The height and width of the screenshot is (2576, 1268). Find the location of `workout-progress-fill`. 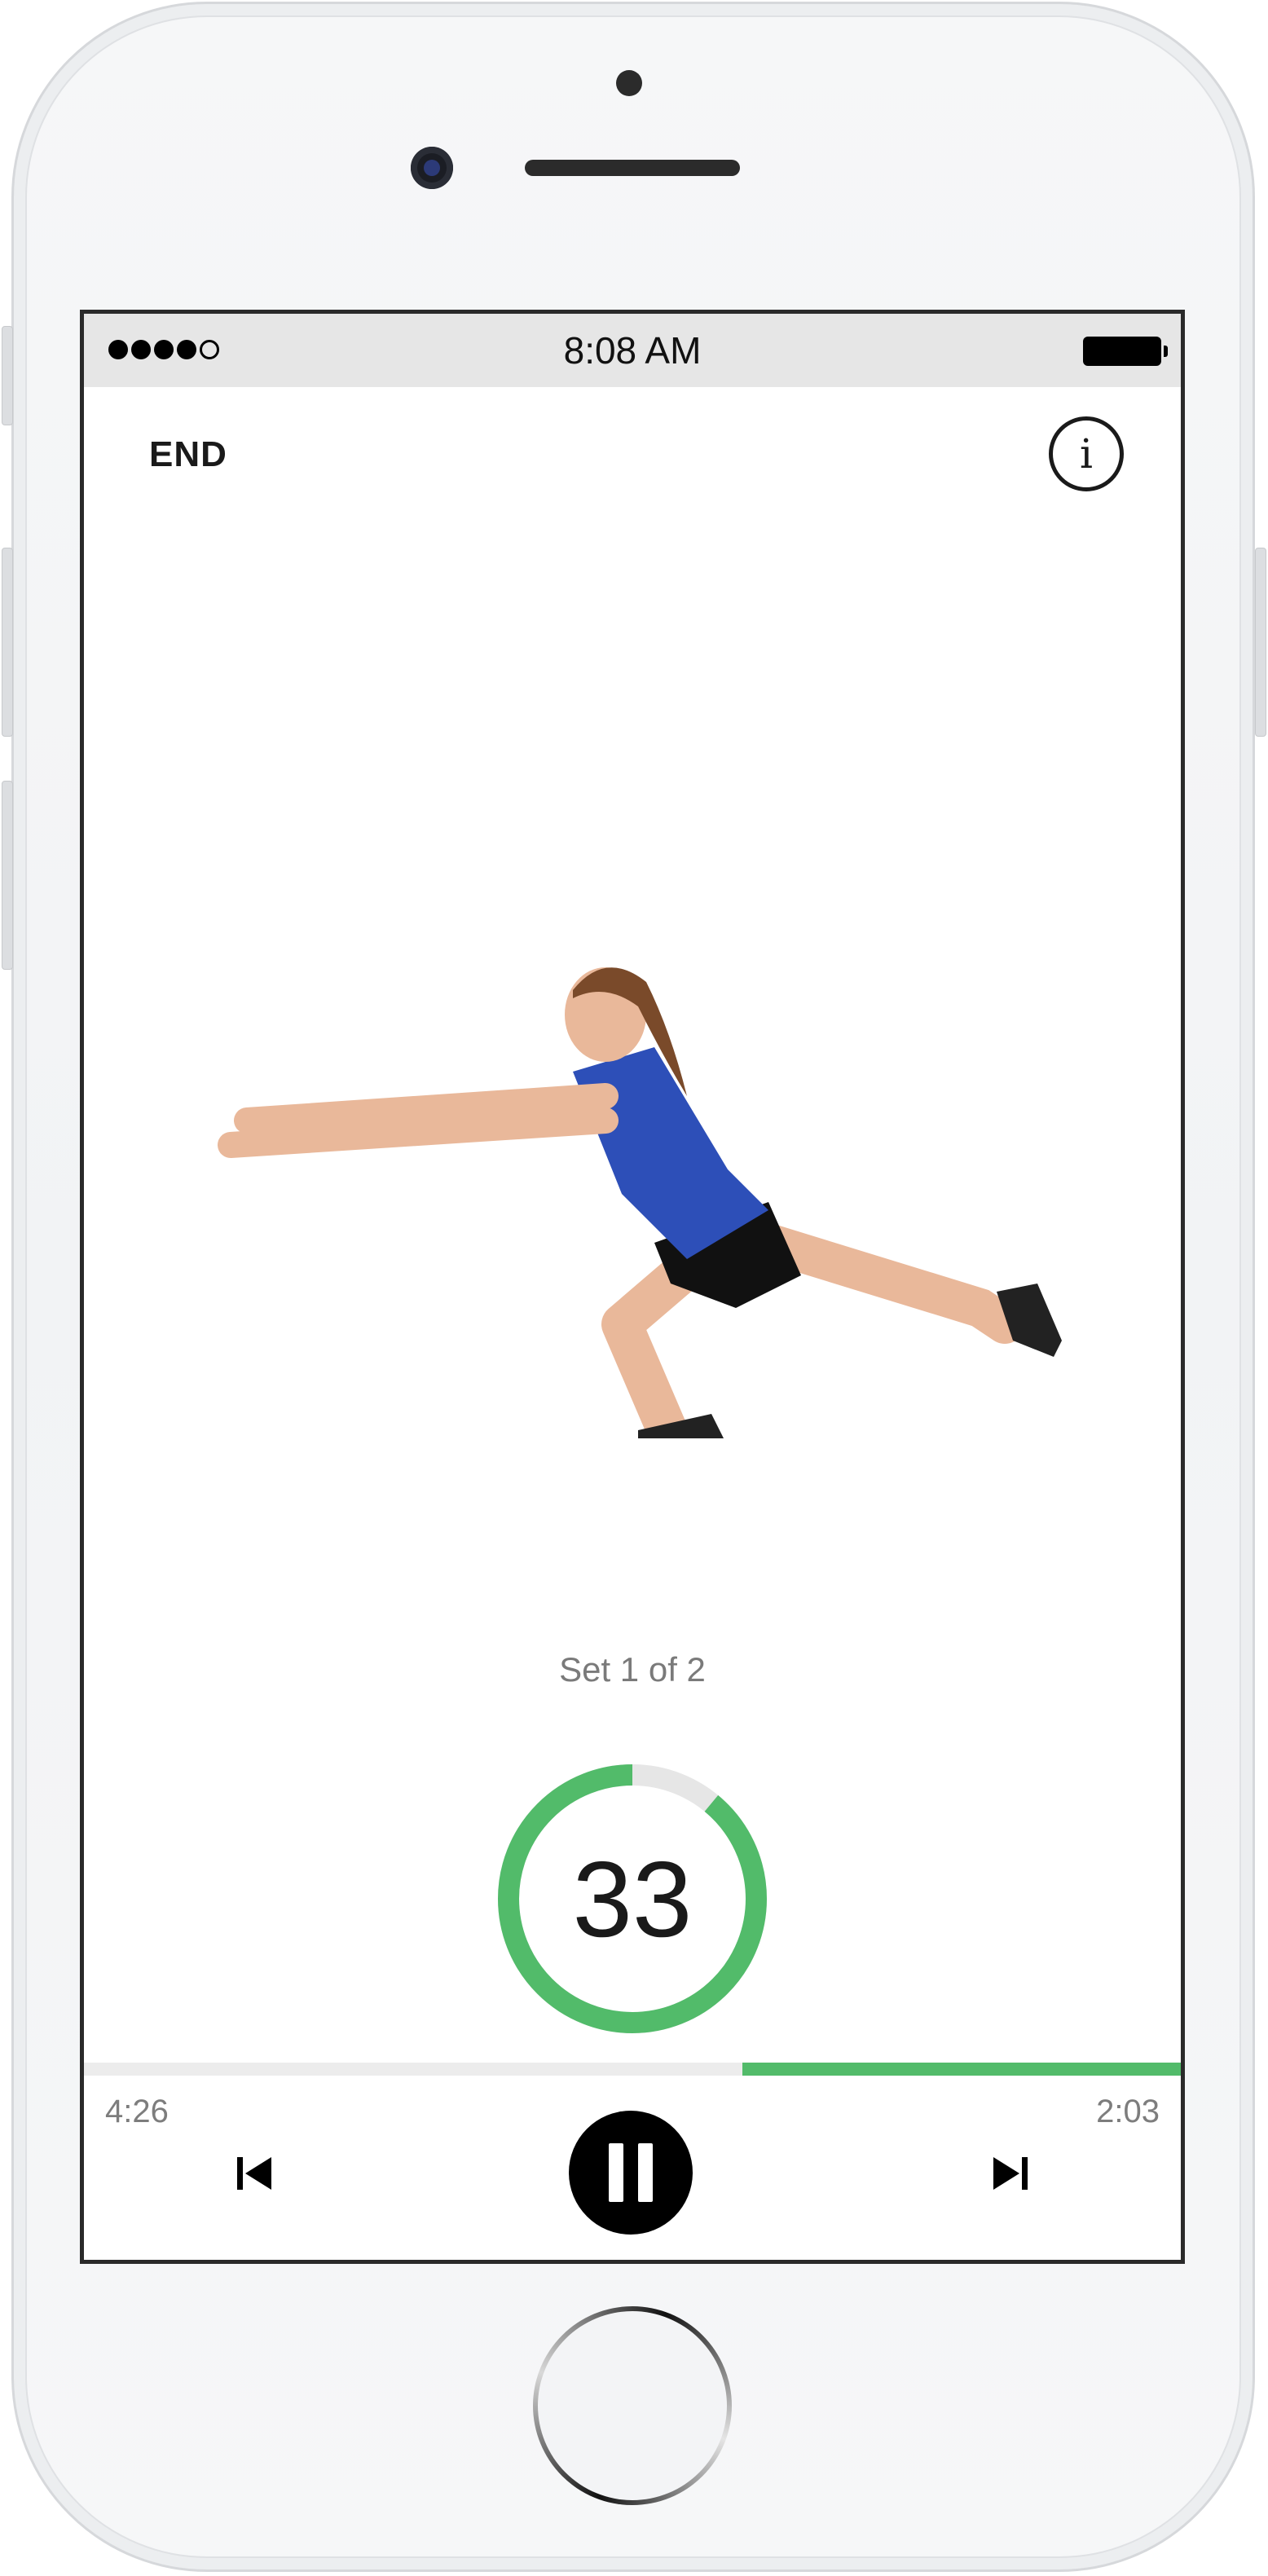

workout-progress-fill is located at coordinates (961, 2069).